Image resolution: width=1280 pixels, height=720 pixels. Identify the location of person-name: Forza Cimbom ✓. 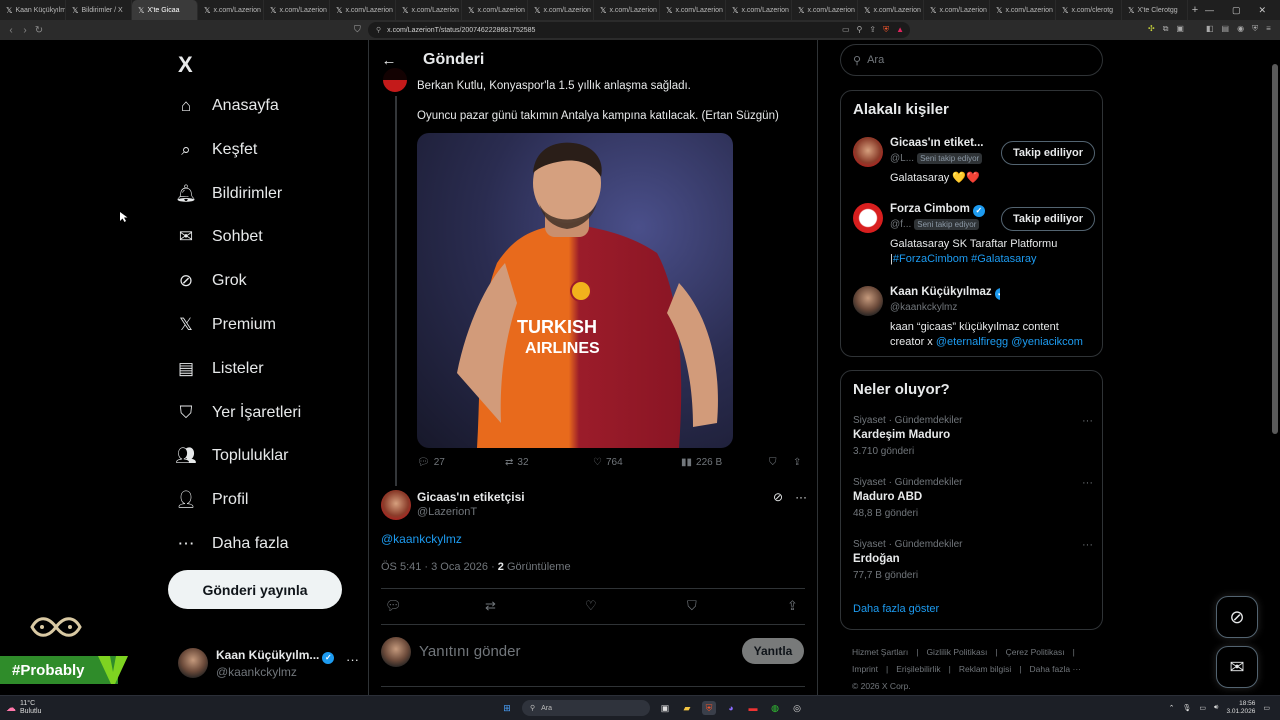
(937, 210).